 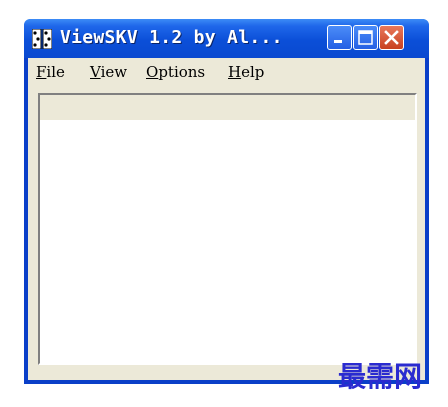 What do you see at coordinates (95, 72) in the screenshot?
I see `menu-view-mnemonic: V` at bounding box center [95, 72].